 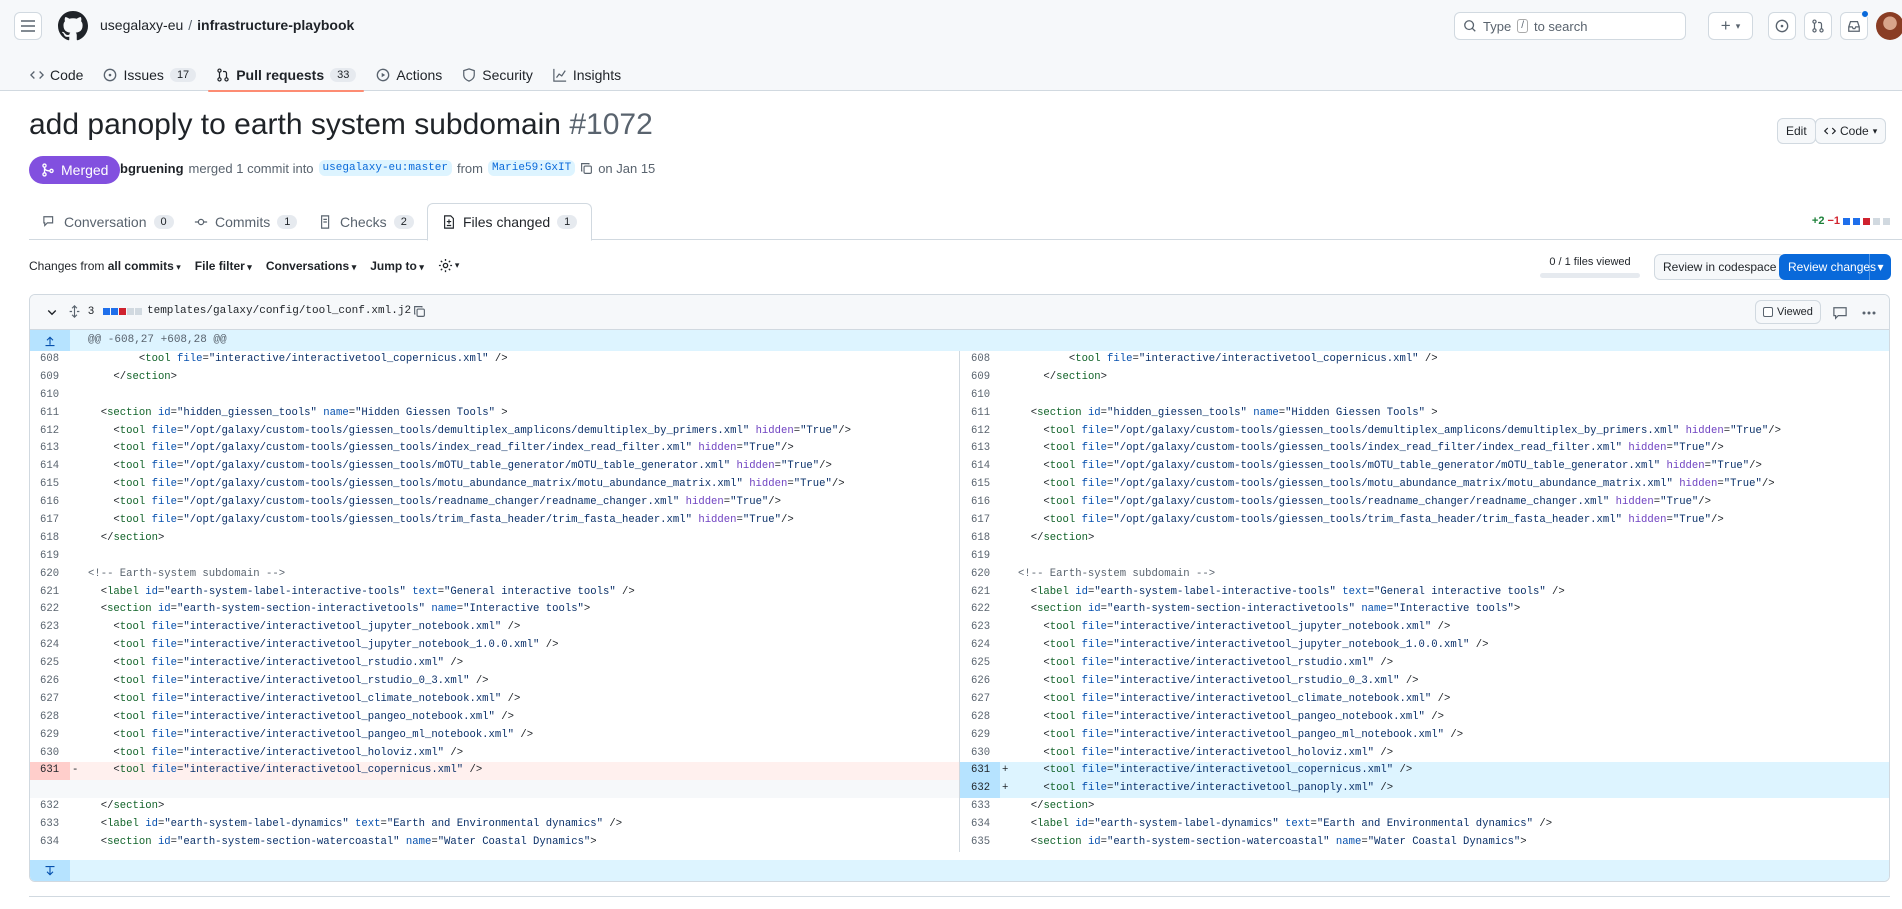 What do you see at coordinates (74, 311) in the screenshot?
I see `unfold-icon` at bounding box center [74, 311].